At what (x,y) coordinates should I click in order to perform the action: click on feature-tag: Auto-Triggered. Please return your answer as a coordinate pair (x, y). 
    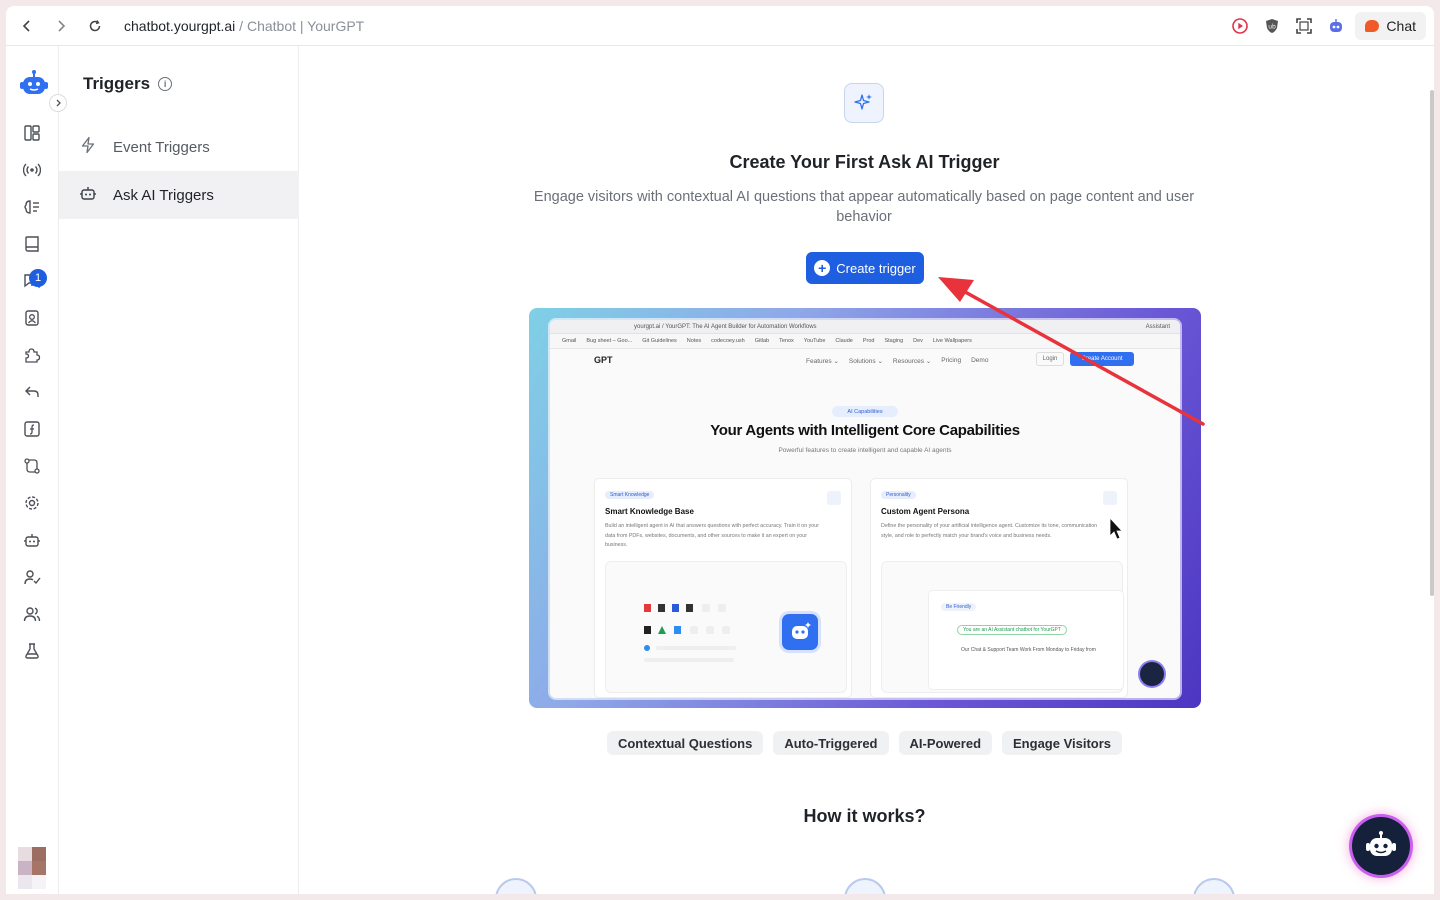
    Looking at the image, I should click on (831, 743).